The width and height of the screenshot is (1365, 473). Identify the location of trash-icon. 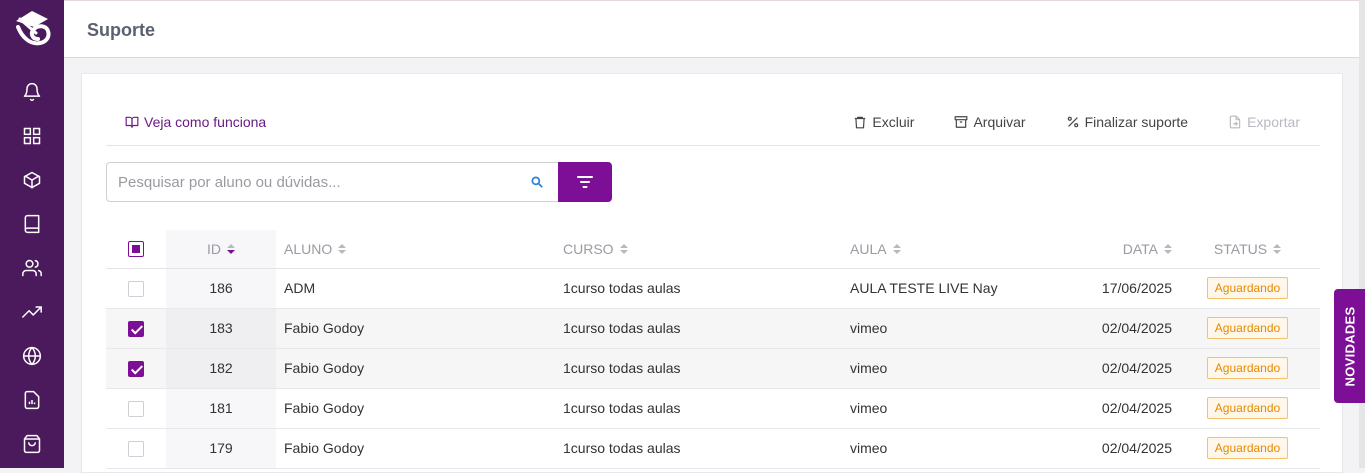
(860, 122).